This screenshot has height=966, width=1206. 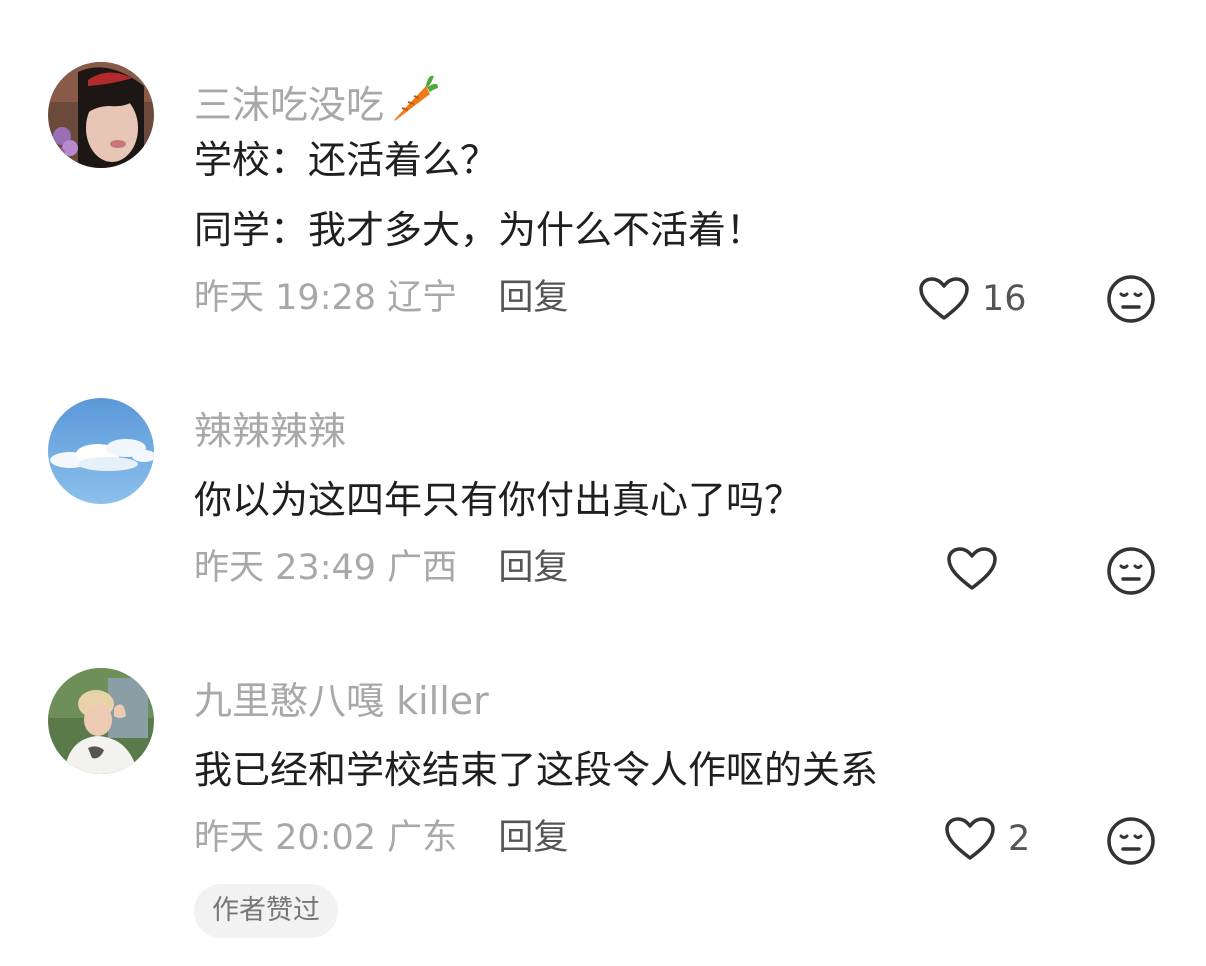 I want to click on comment-meta: 昨天 23:49 广西 回复, so click(x=381, y=568).